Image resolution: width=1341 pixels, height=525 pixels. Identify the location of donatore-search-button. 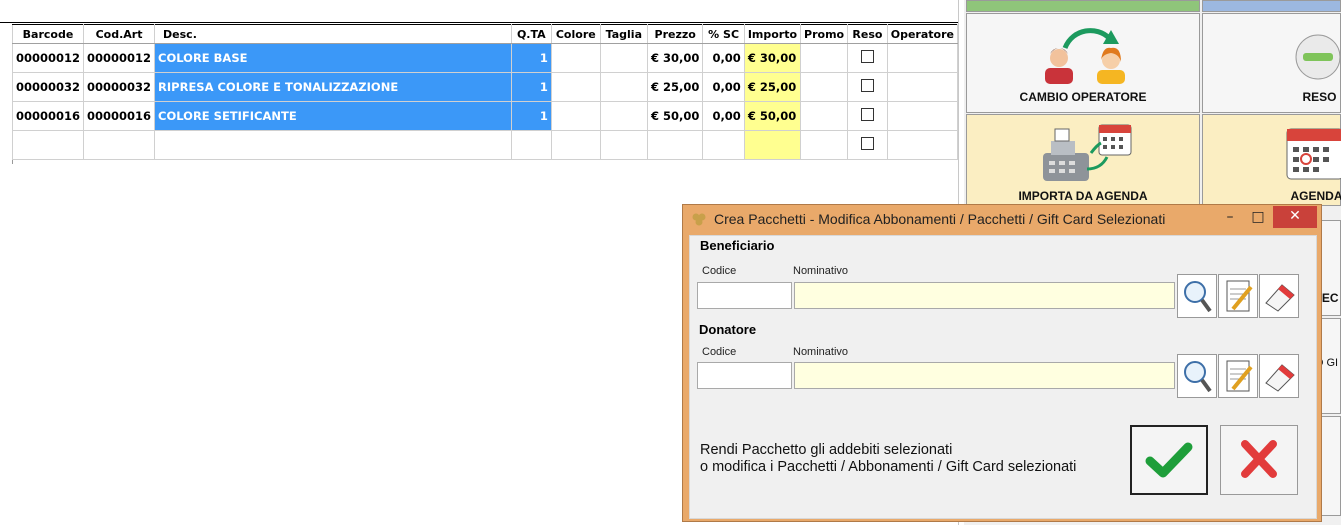
(1197, 376).